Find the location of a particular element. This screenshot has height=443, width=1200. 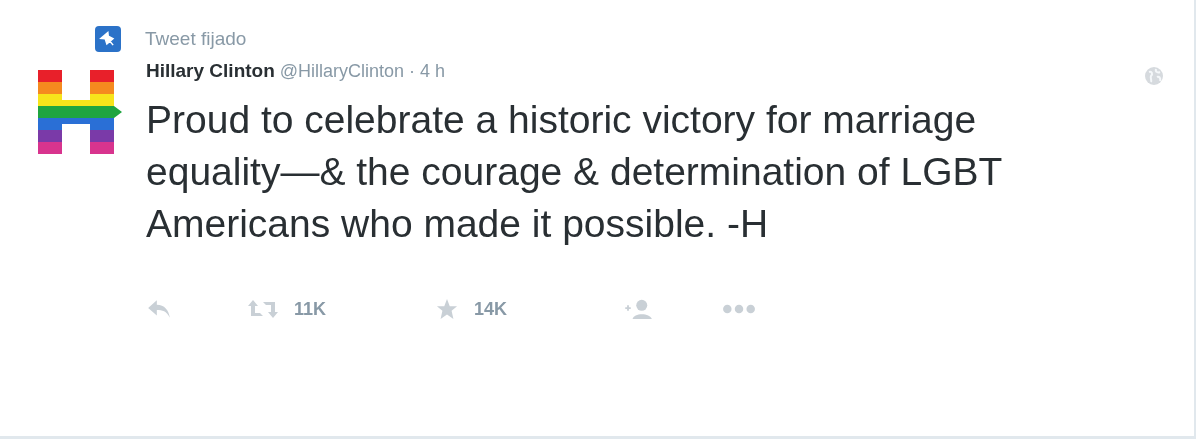

action-count: 14K is located at coordinates (491, 309).